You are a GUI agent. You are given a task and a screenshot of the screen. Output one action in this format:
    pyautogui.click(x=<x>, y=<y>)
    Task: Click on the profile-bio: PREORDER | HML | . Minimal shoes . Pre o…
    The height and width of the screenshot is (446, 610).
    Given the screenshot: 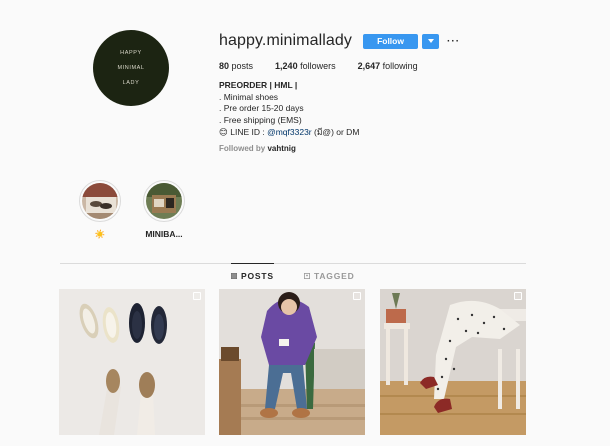 What is the action you would take?
    pyautogui.click(x=409, y=109)
    